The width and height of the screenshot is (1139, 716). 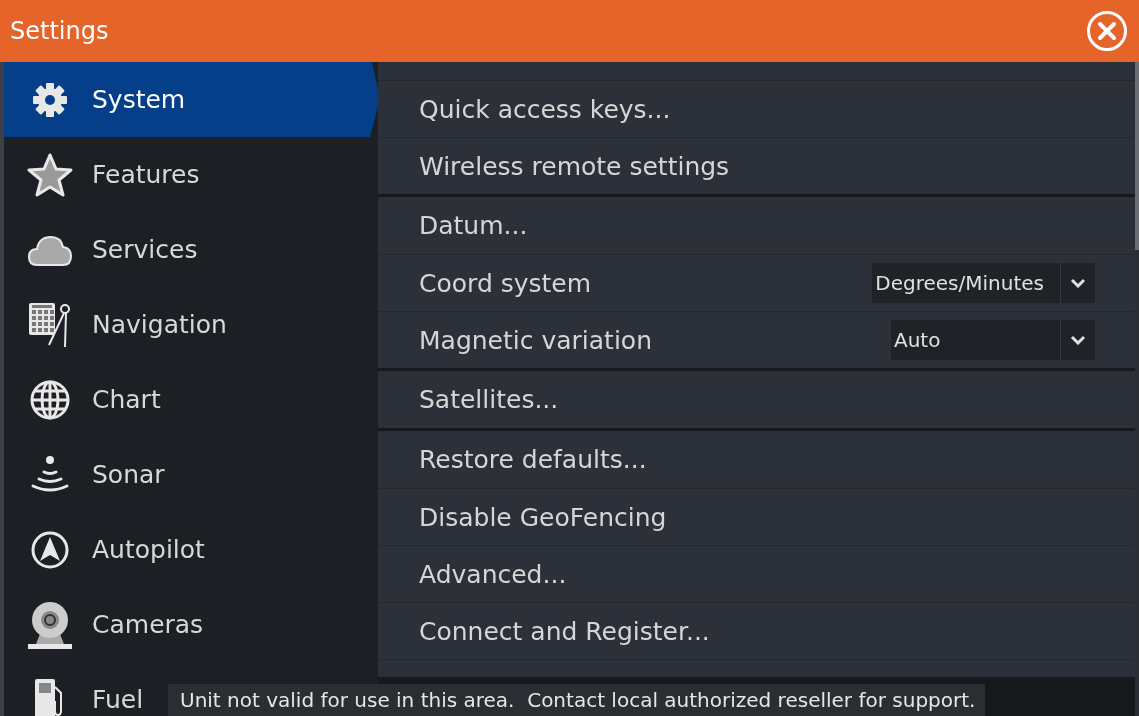 I want to click on warning-toast: Unit not valid for use in this area. Contact local authorized reseller for support., so click(x=576, y=700).